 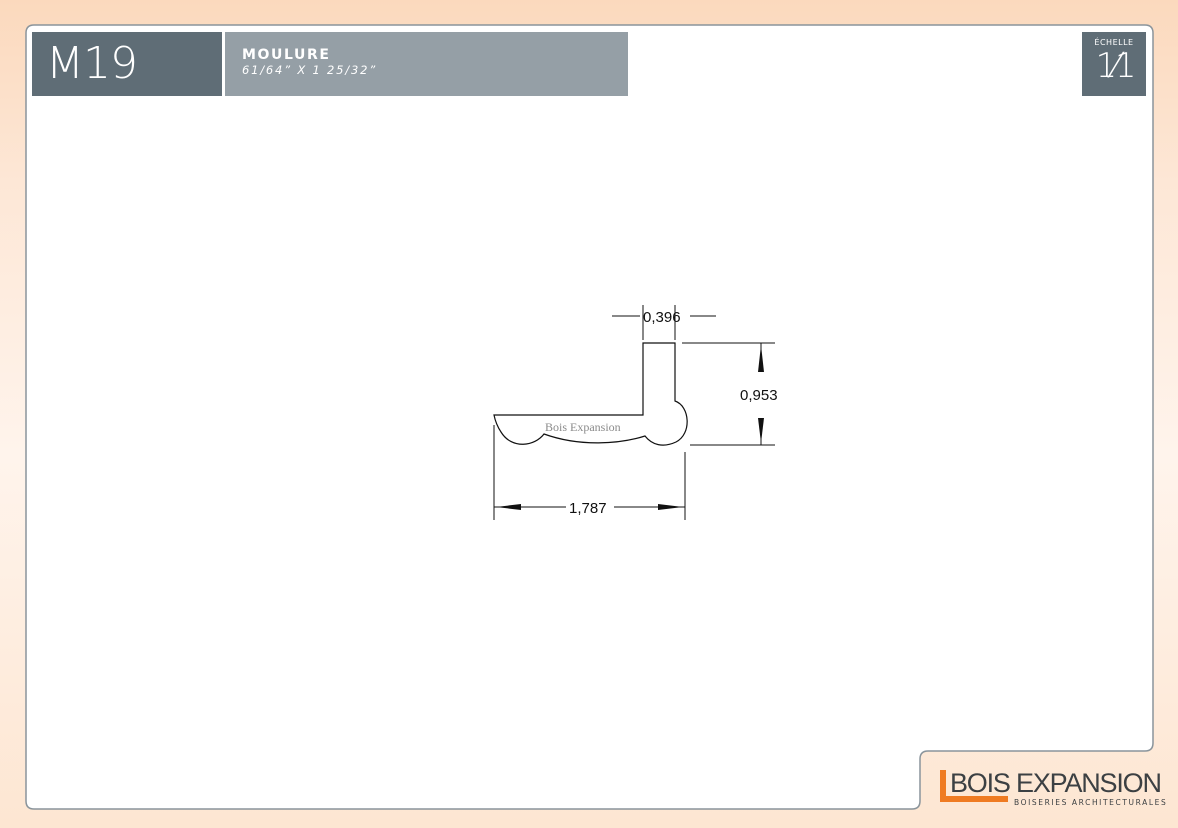 What do you see at coordinates (1056, 783) in the screenshot?
I see `logo-name: BOIS EXPANSION` at bounding box center [1056, 783].